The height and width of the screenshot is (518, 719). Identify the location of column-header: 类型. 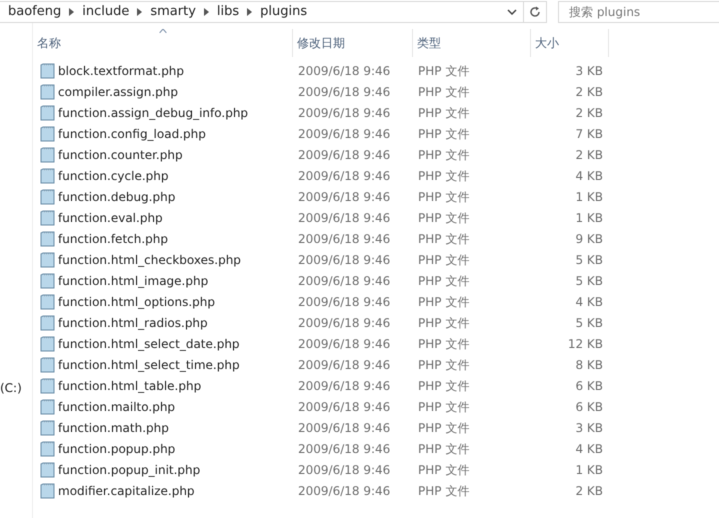
(472, 43).